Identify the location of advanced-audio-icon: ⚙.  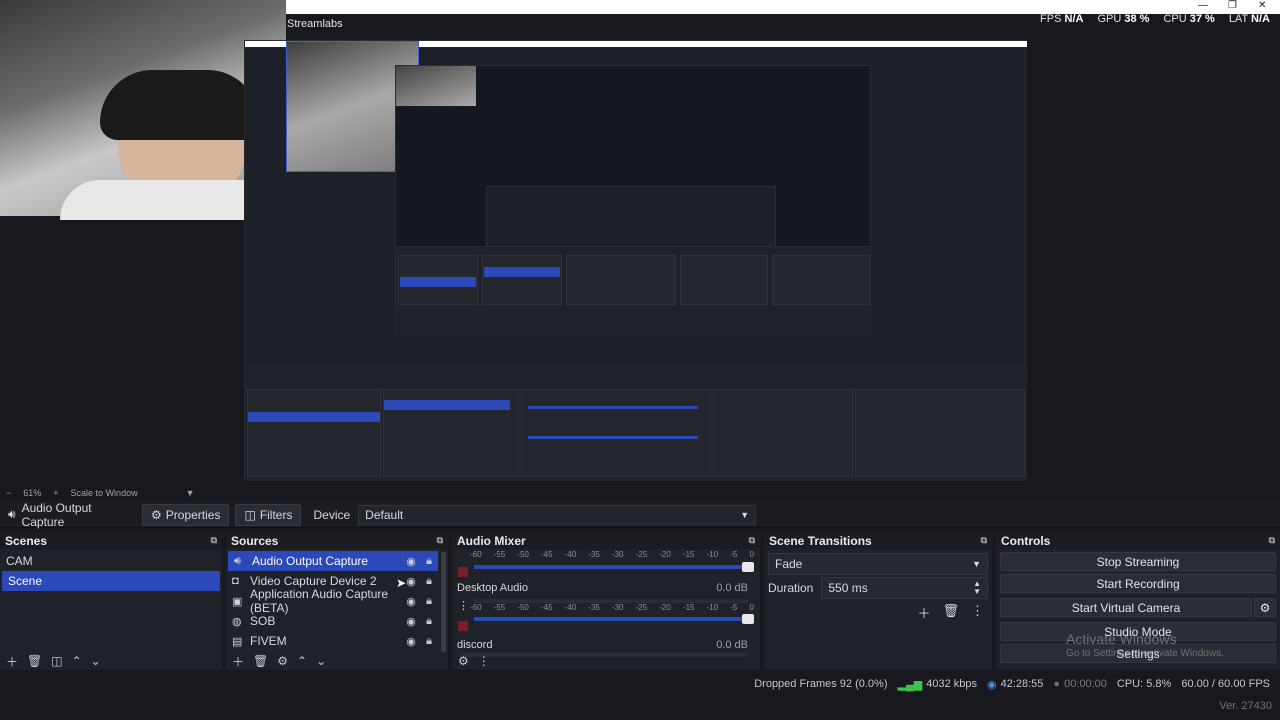
(463, 661).